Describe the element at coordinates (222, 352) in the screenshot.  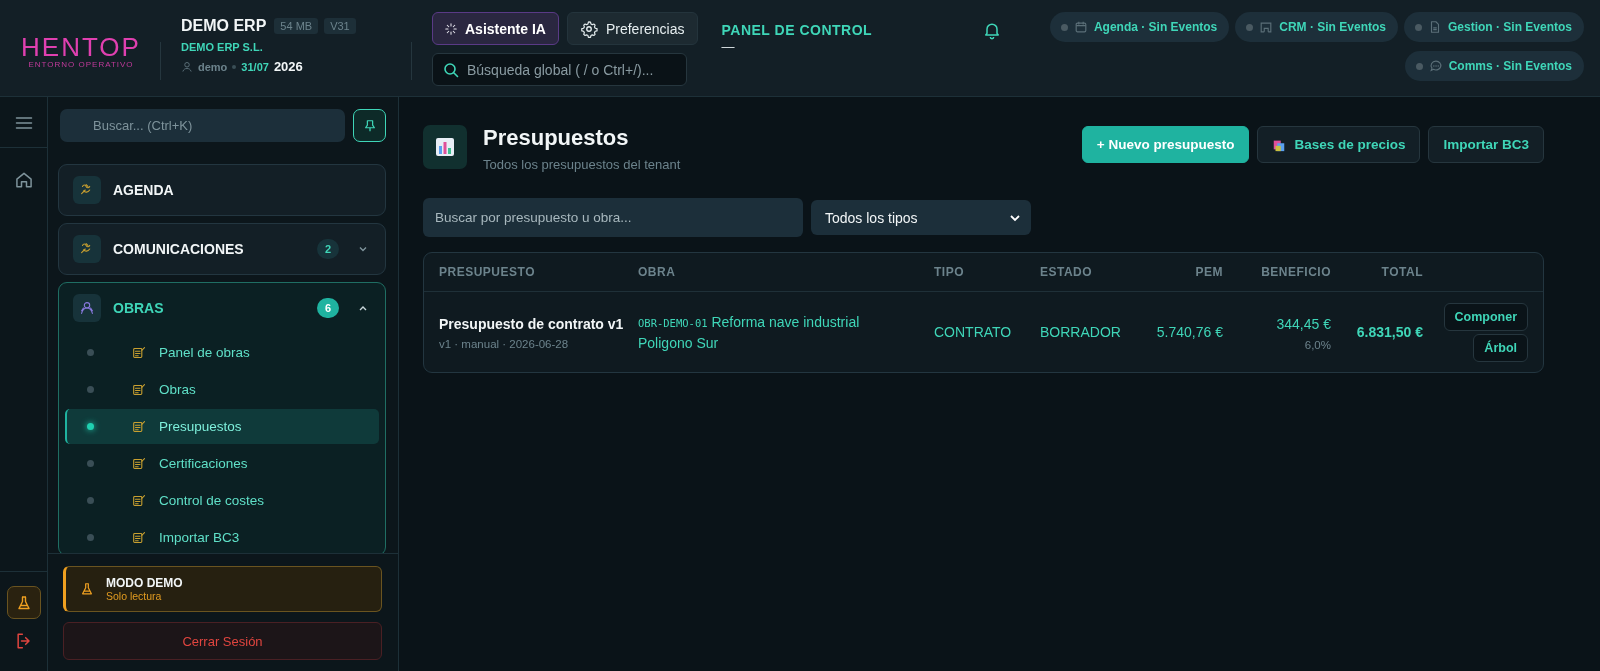
I see `nav-item: Panel de obras` at that location.